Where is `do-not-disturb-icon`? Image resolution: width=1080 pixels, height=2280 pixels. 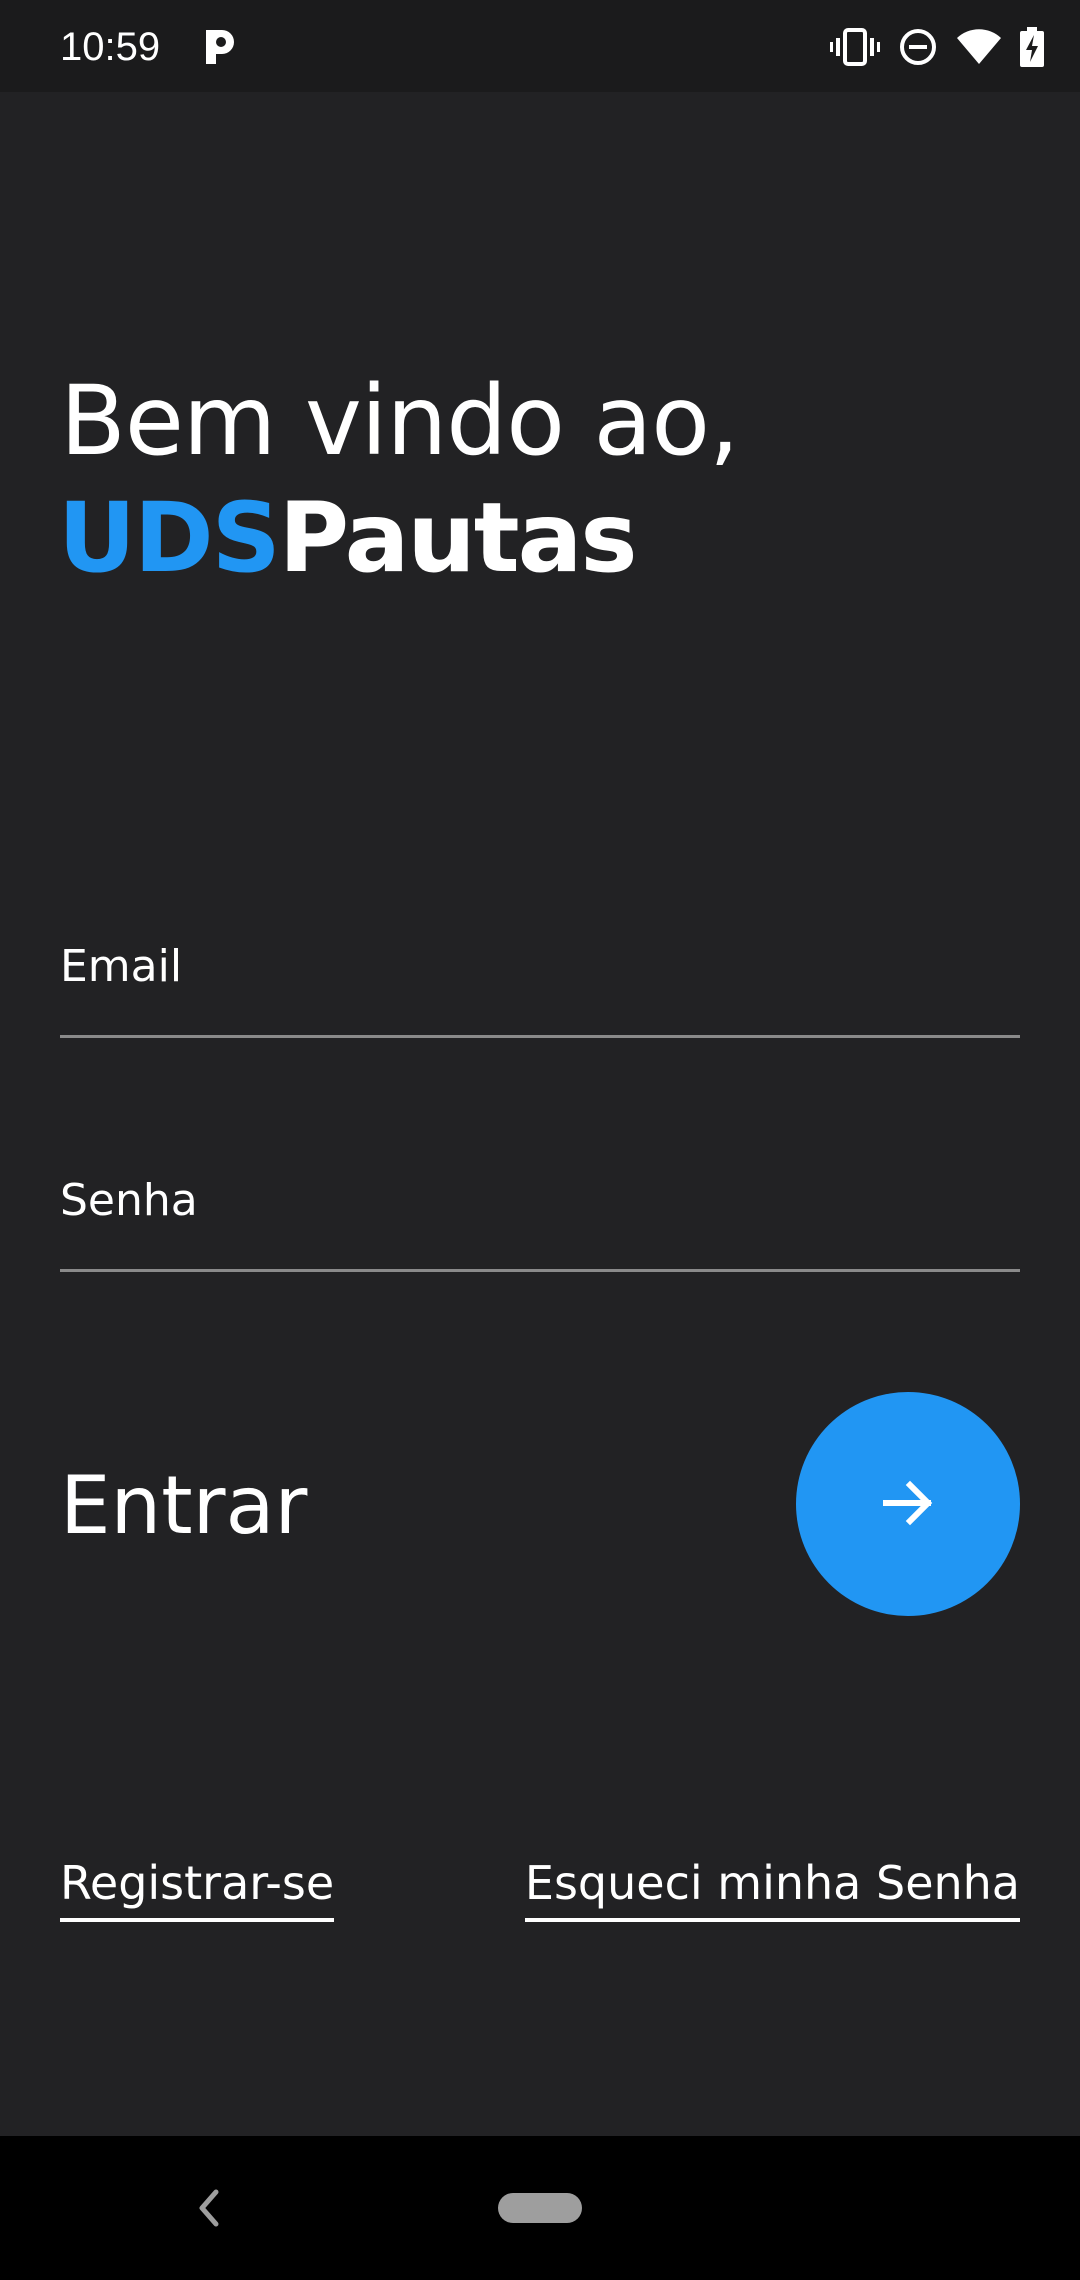 do-not-disturb-icon is located at coordinates (918, 47).